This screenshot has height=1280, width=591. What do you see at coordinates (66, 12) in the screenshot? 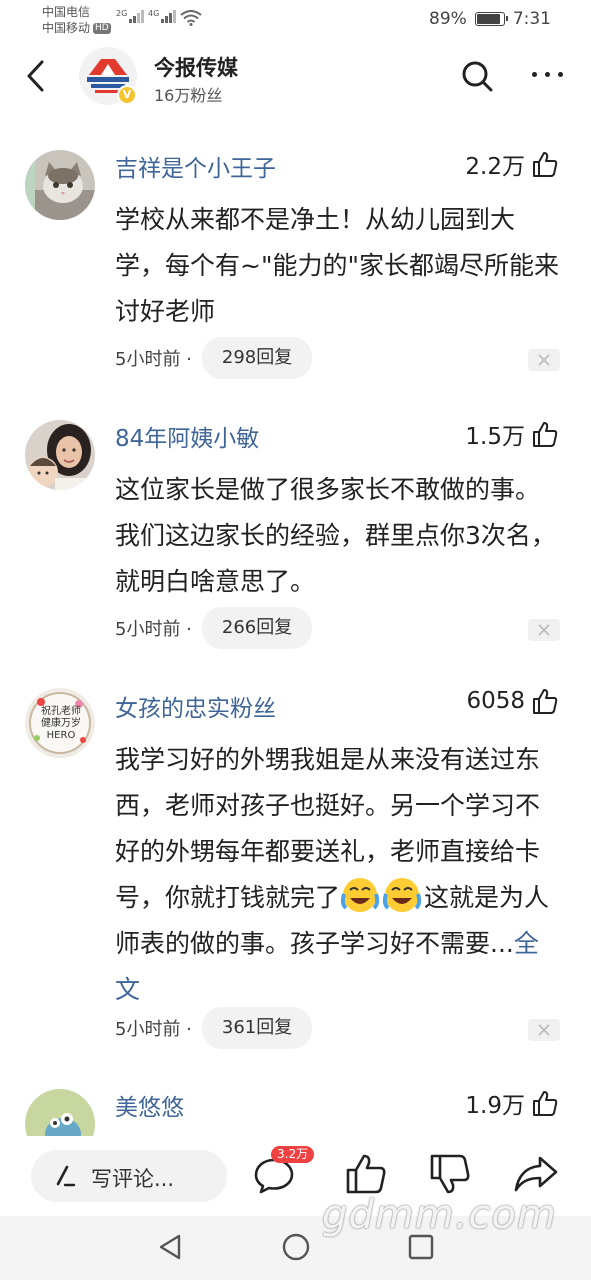
I see `carrier-1: 中国电信` at bounding box center [66, 12].